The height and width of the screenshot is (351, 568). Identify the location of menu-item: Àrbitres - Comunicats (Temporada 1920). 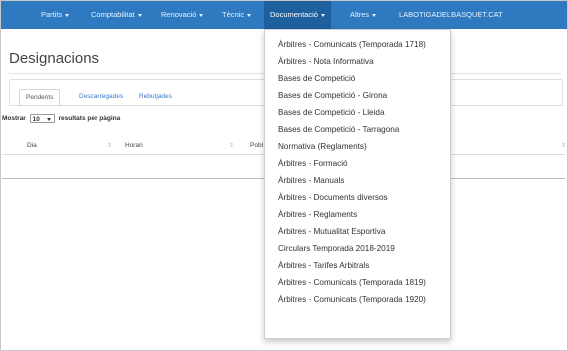
(352, 299).